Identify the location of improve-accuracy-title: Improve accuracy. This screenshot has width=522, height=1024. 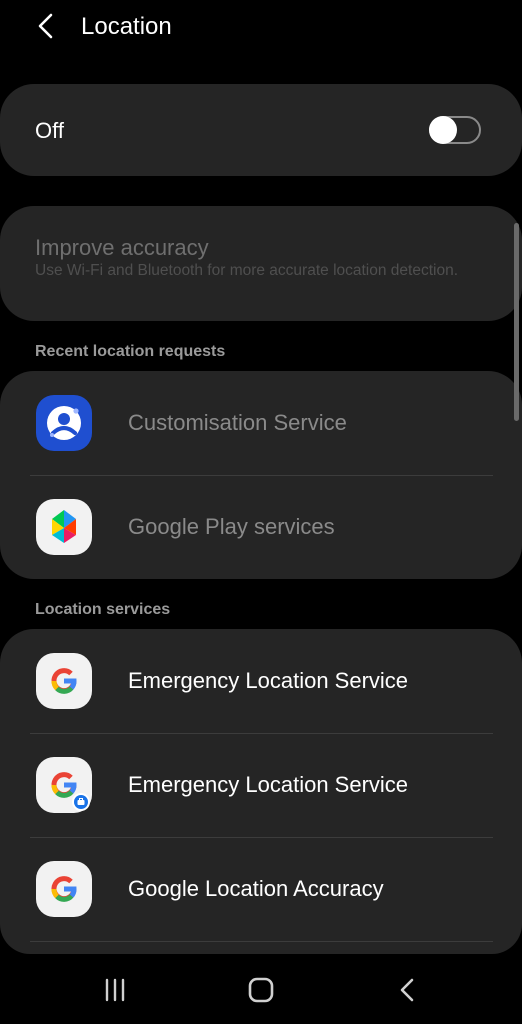
(122, 247).